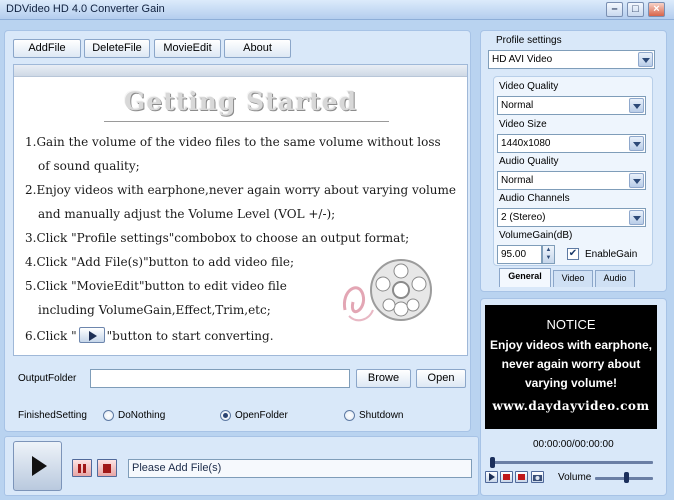  What do you see at coordinates (571, 345) in the screenshot?
I see `notice-line-1: Enjoy videos with earphone,` at bounding box center [571, 345].